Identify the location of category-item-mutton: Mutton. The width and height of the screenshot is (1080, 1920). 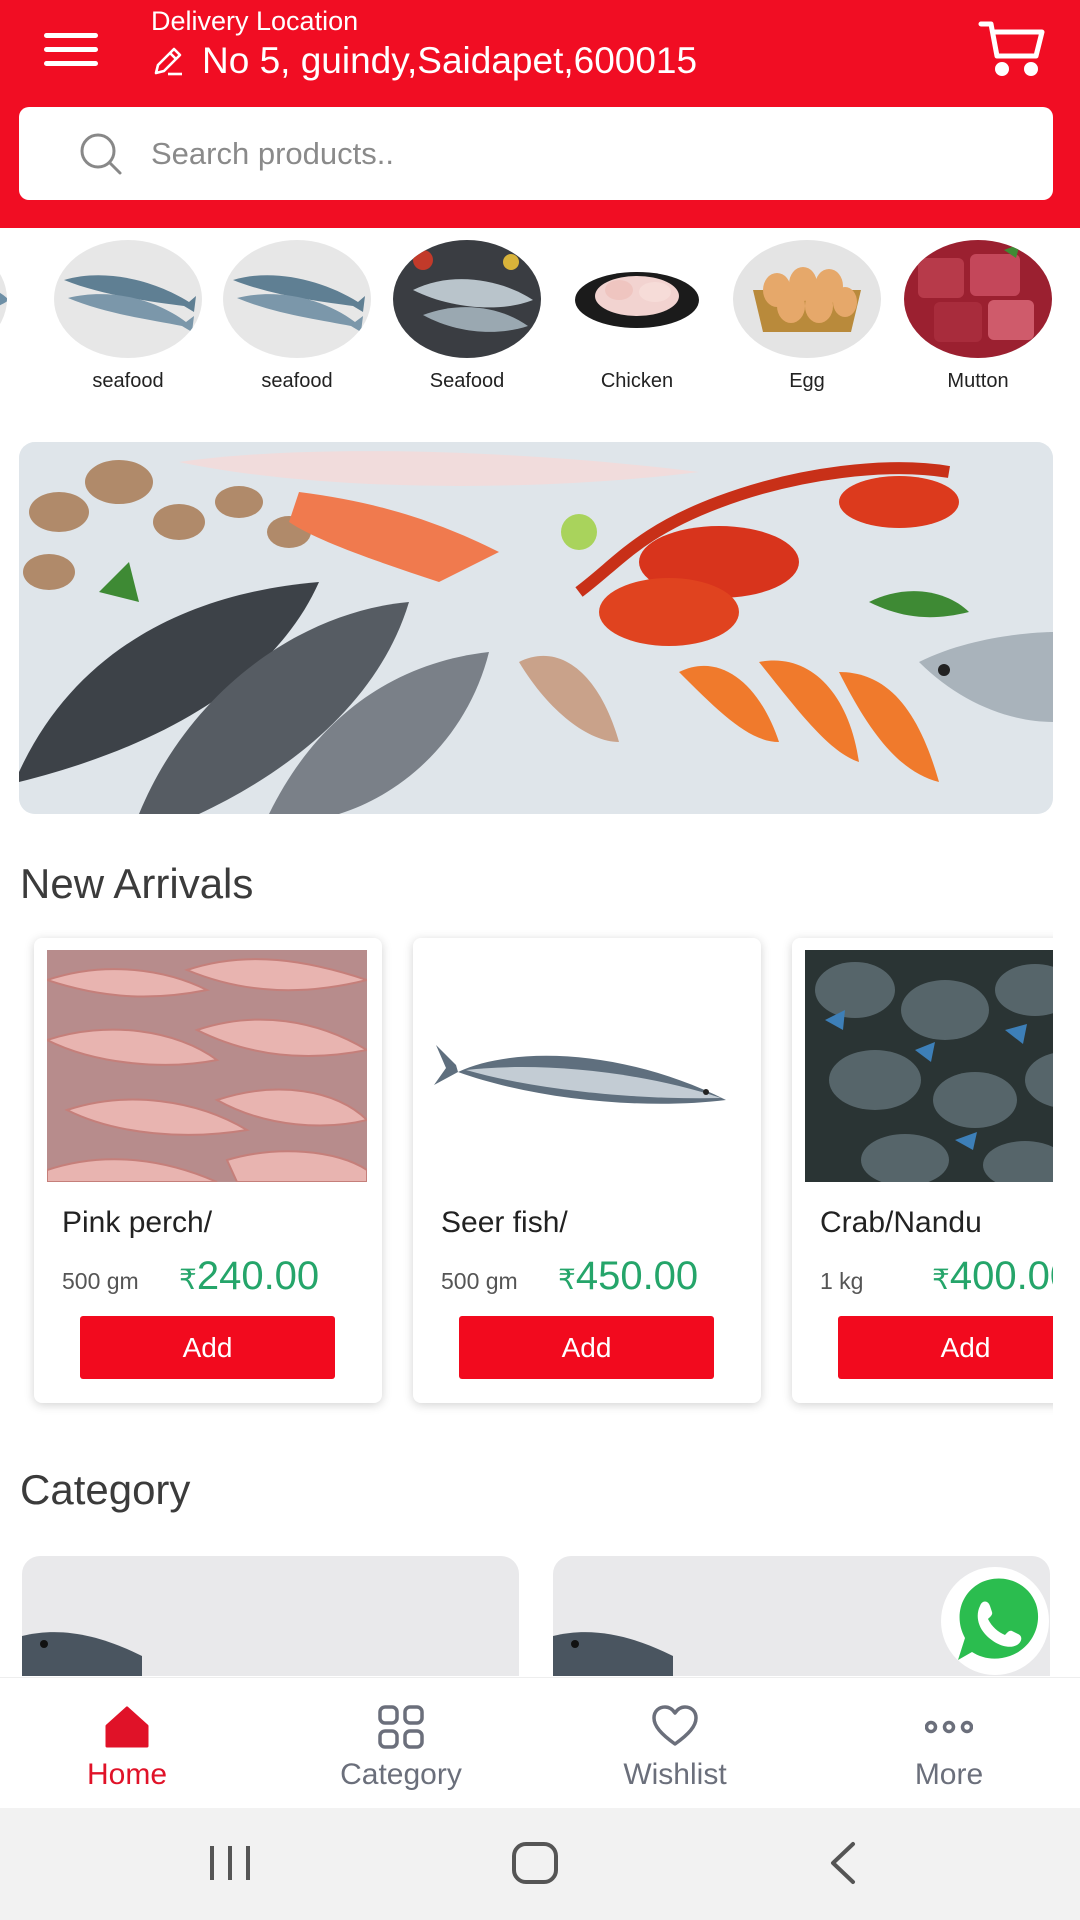
(978, 316).